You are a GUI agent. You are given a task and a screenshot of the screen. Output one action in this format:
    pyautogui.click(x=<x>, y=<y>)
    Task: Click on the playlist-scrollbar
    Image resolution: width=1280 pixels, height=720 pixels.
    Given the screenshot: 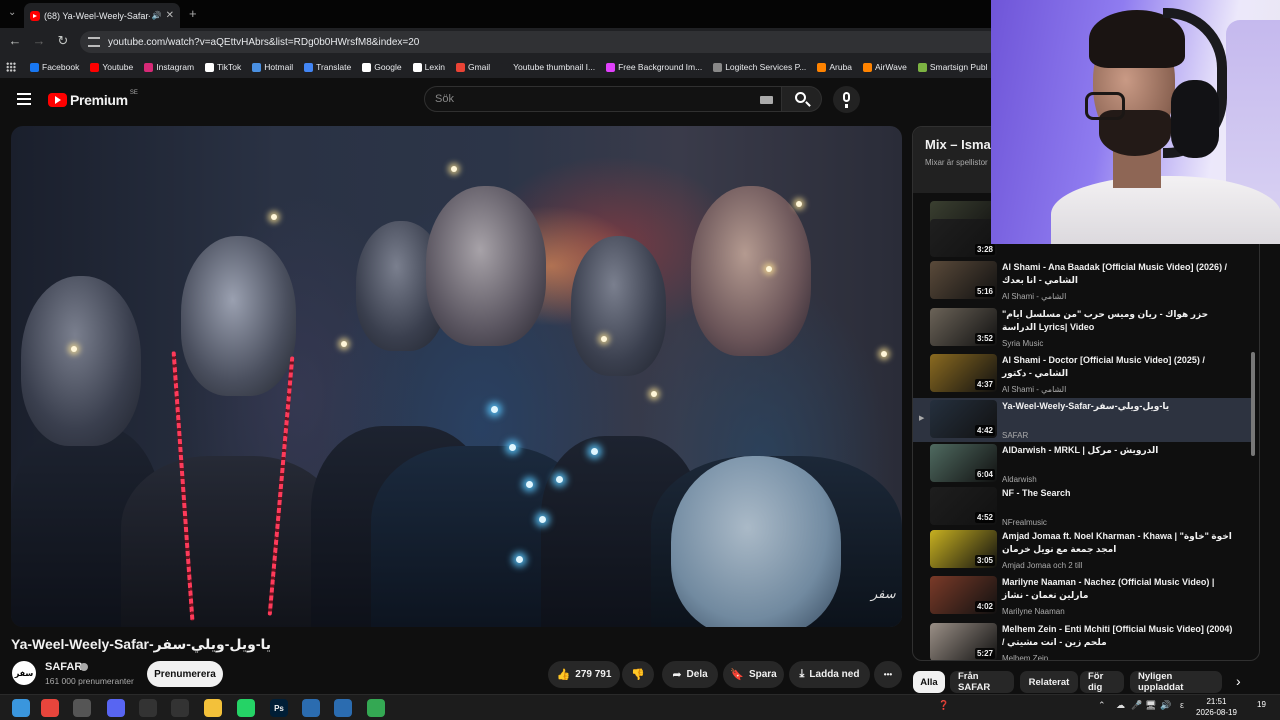 What is the action you would take?
    pyautogui.click(x=1253, y=404)
    